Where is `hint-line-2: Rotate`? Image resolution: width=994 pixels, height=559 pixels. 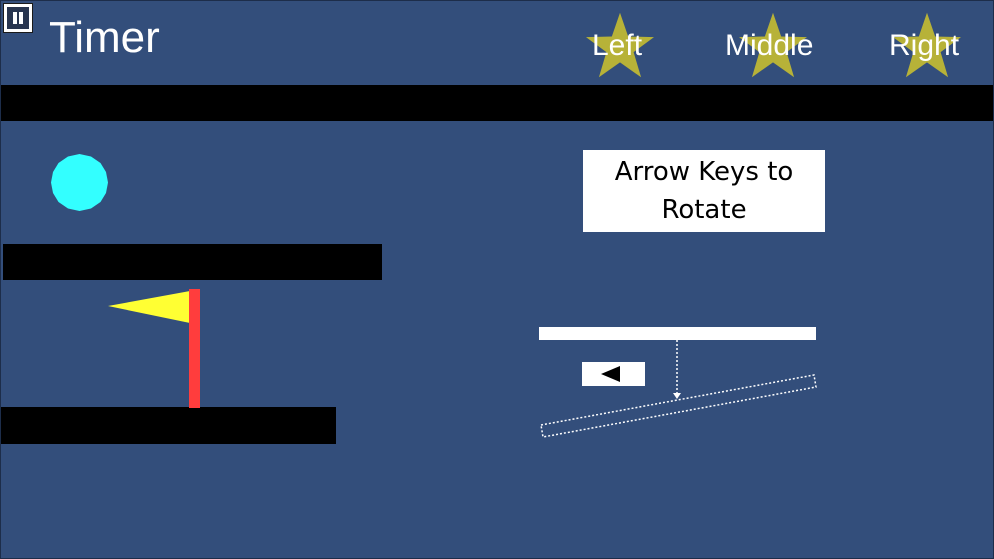 hint-line-2: Rotate is located at coordinates (704, 210).